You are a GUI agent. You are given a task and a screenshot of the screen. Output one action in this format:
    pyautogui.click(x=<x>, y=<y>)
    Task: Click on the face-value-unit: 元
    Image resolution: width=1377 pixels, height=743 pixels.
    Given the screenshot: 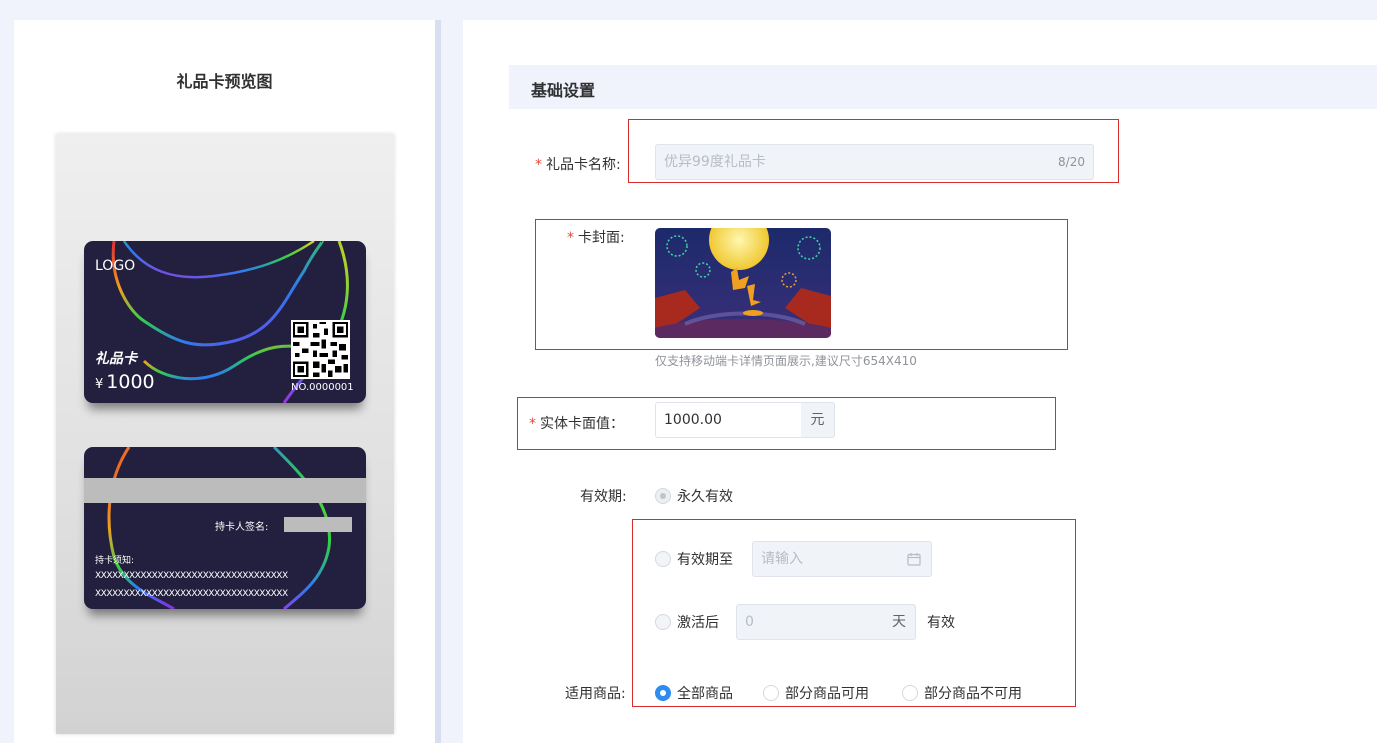 What is the action you would take?
    pyautogui.click(x=818, y=420)
    